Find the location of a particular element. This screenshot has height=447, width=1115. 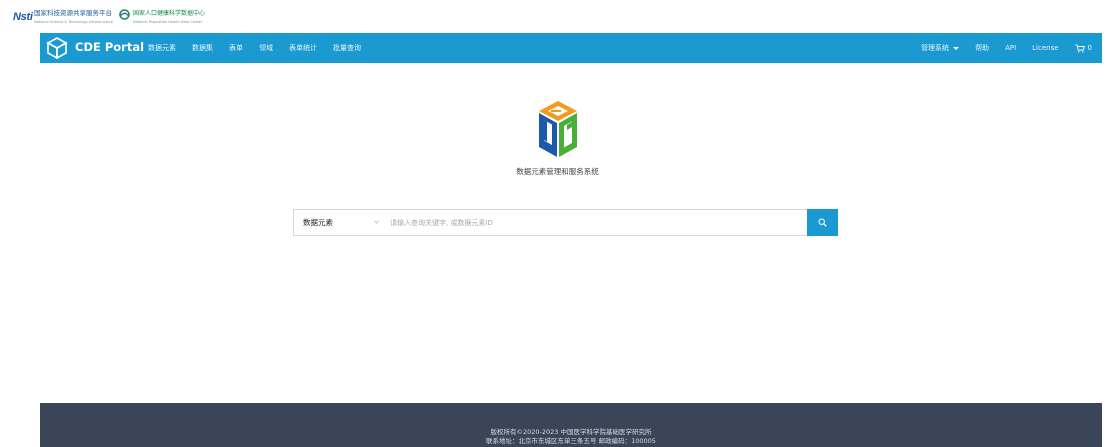

nsti-name-cn: 国家科技资源共享服务平台 is located at coordinates (73, 13).